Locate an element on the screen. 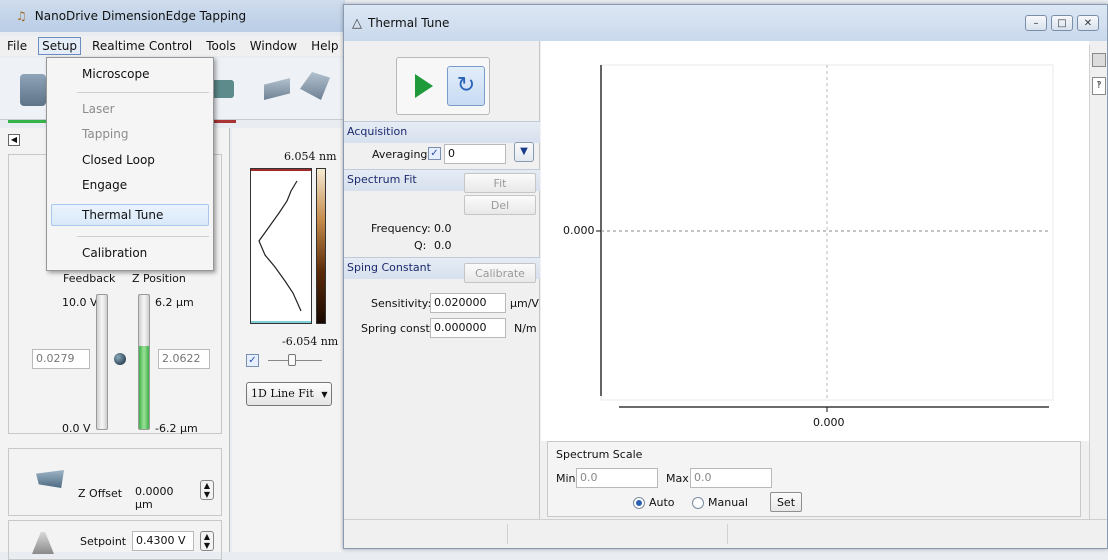 The height and width of the screenshot is (560, 1108). thermal-tune-title: Thermal Tune is located at coordinates (409, 23).